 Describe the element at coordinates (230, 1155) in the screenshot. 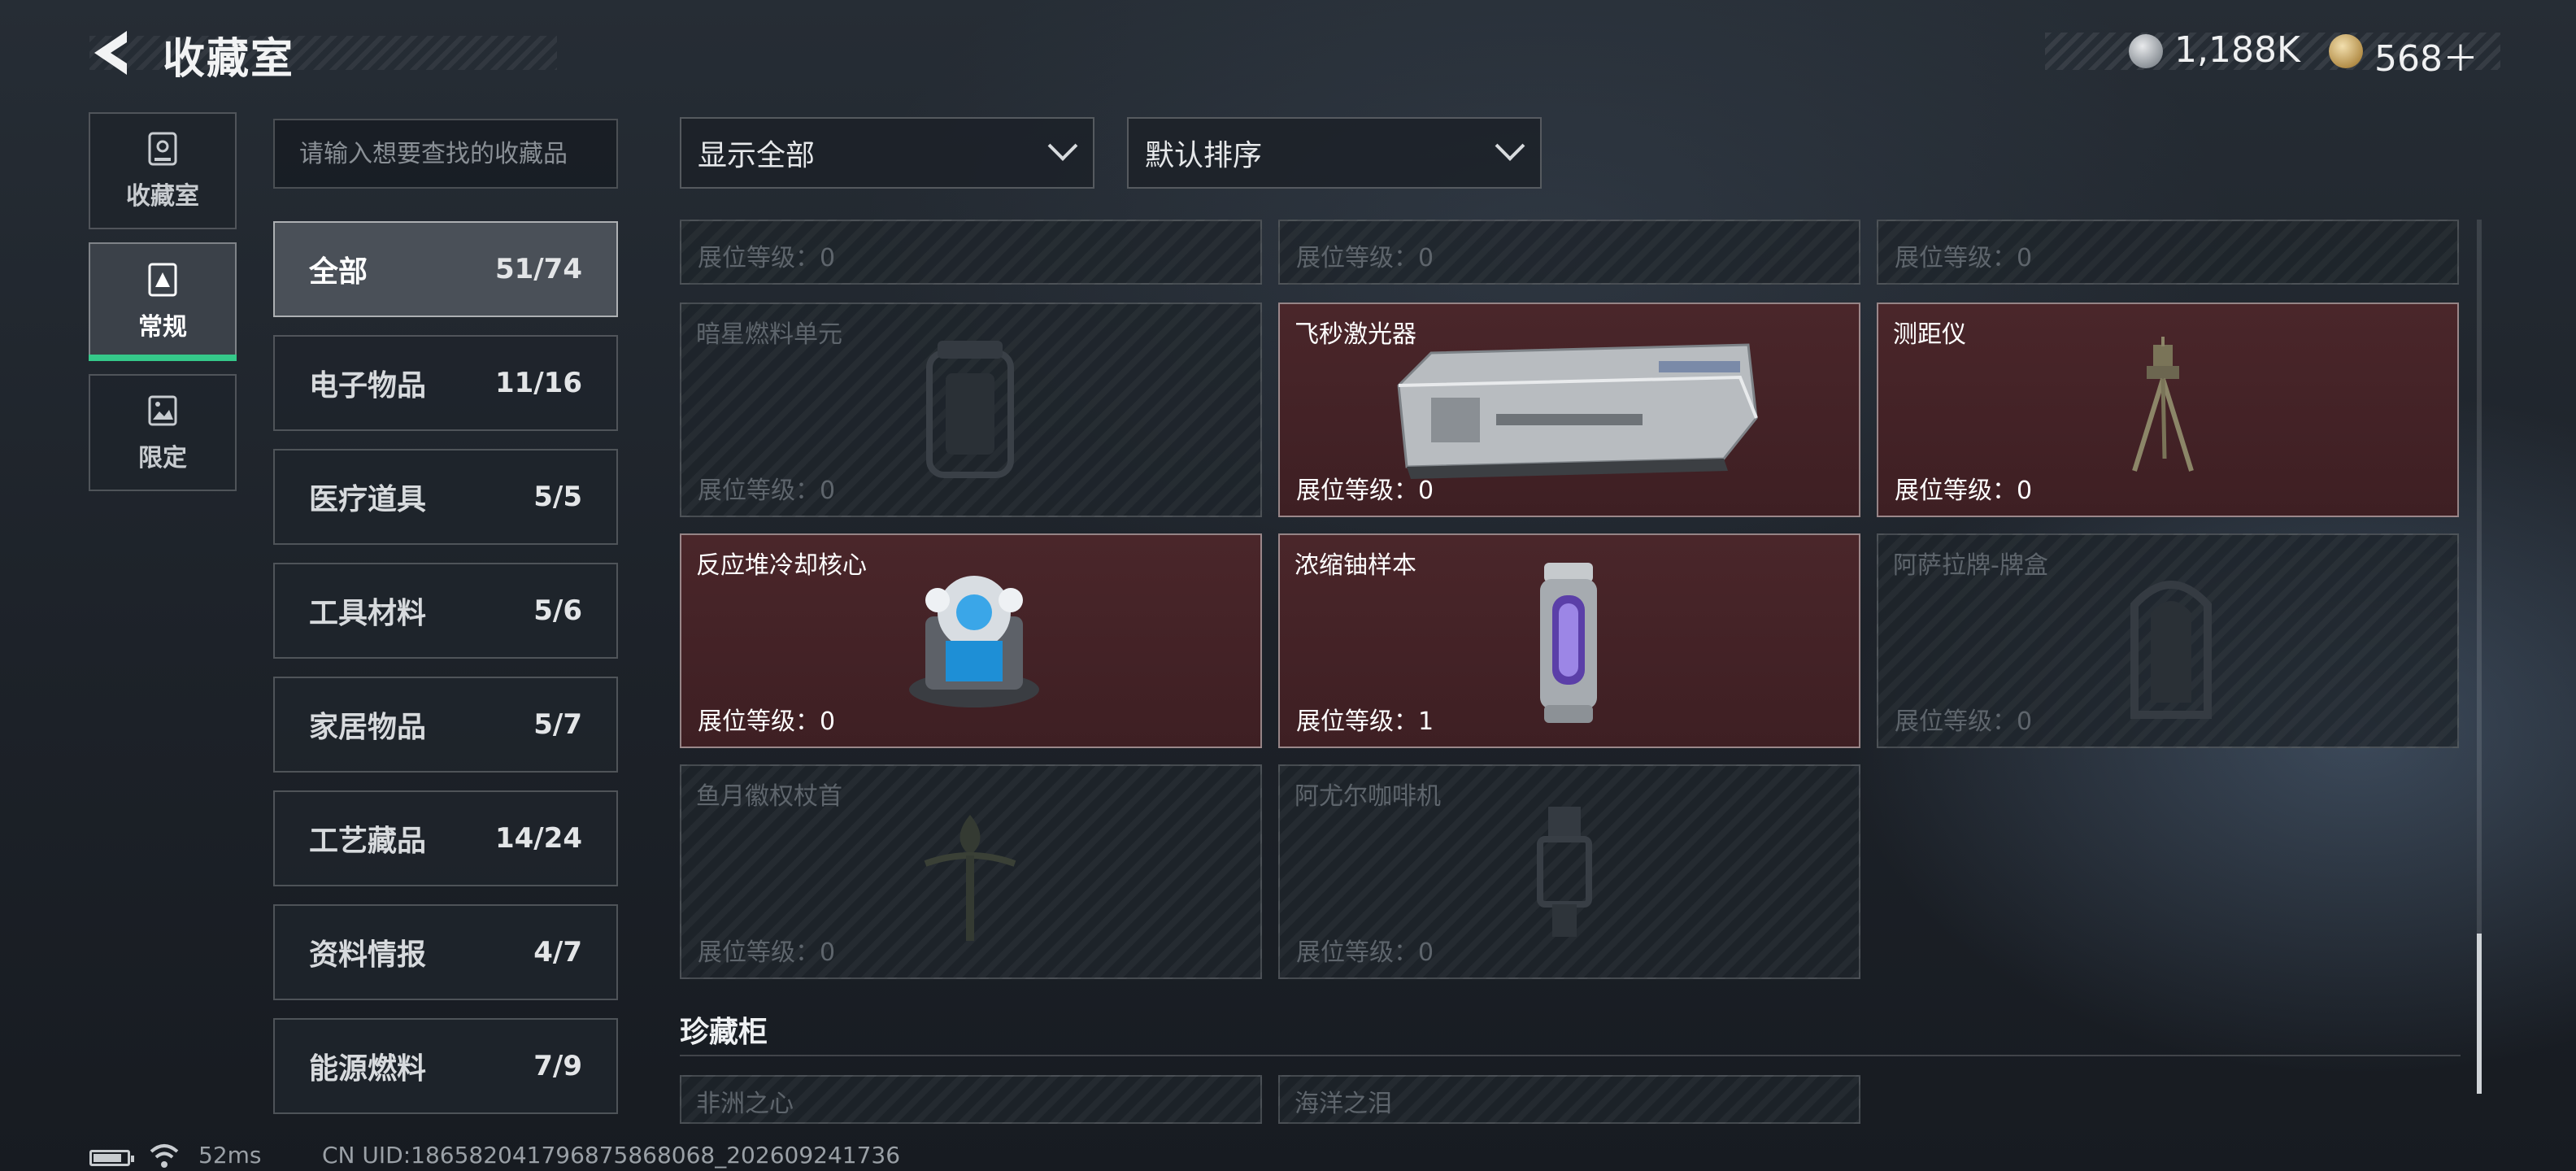

I see `ping-latency: 52ms` at that location.